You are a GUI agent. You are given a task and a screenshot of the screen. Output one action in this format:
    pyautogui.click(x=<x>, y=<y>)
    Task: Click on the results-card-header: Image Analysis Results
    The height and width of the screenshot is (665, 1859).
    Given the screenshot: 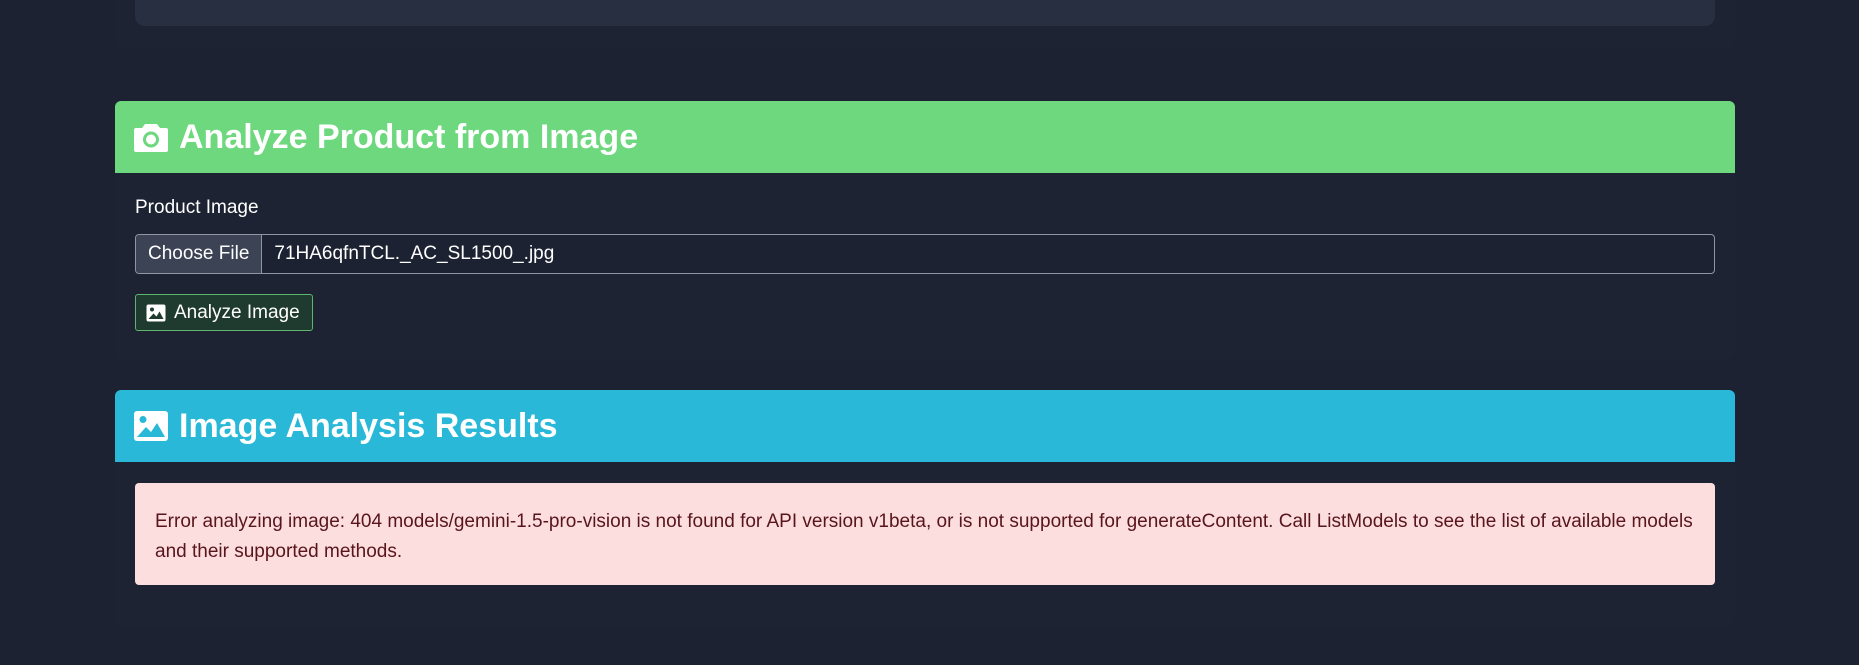 What is the action you would take?
    pyautogui.click(x=925, y=426)
    